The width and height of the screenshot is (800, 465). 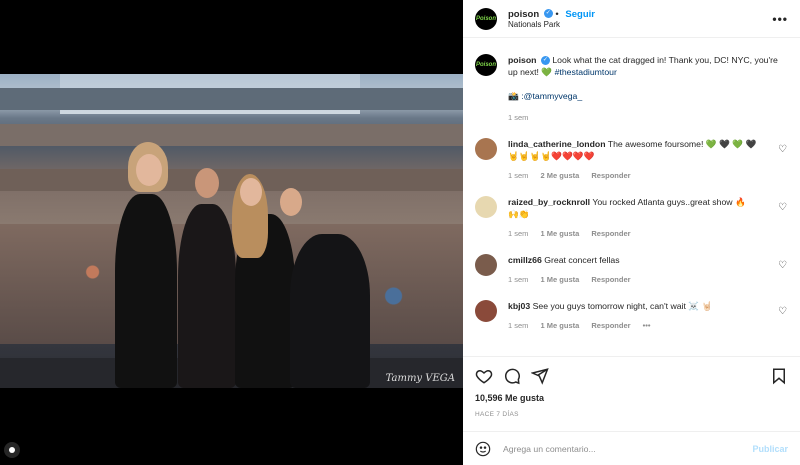 What do you see at coordinates (669, 202) in the screenshot?
I see `comment-text: You rocked Atlanta guys..great show 🔥` at bounding box center [669, 202].